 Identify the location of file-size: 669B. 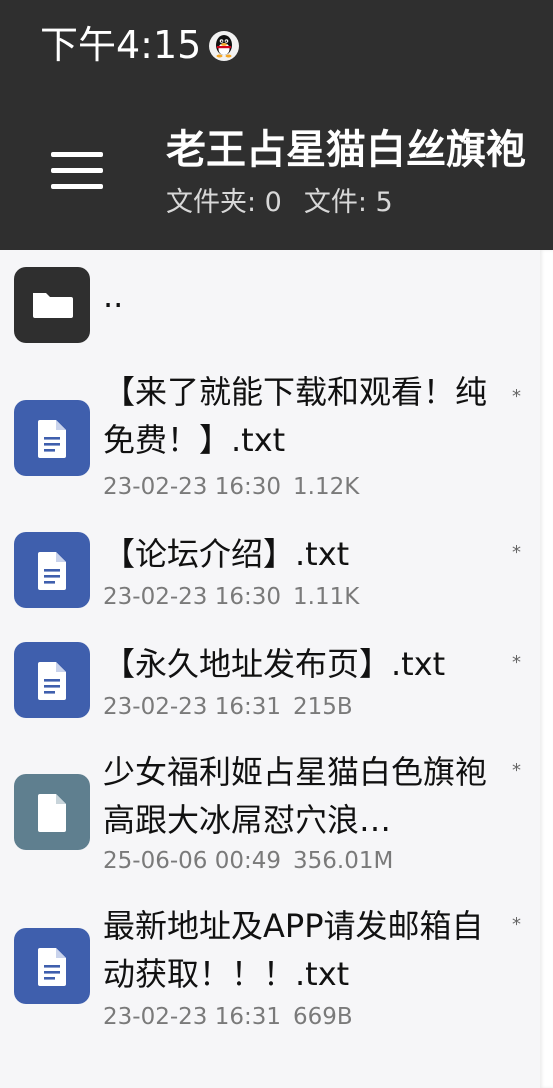
(323, 1017).